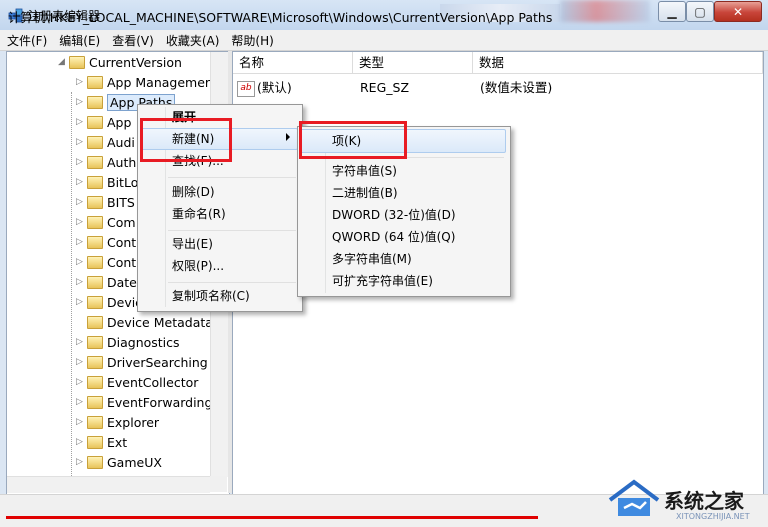  Describe the element at coordinates (119, 62) in the screenshot. I see `tree-item-currentversion: ◢ CurrentVersion` at that location.